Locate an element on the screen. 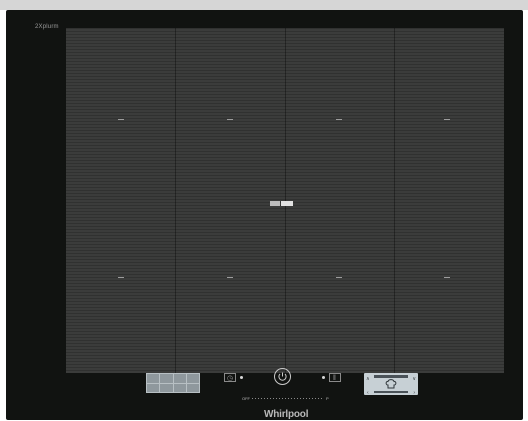 This screenshot has height=421, width=528. timer-icon: ◷ is located at coordinates (230, 378).